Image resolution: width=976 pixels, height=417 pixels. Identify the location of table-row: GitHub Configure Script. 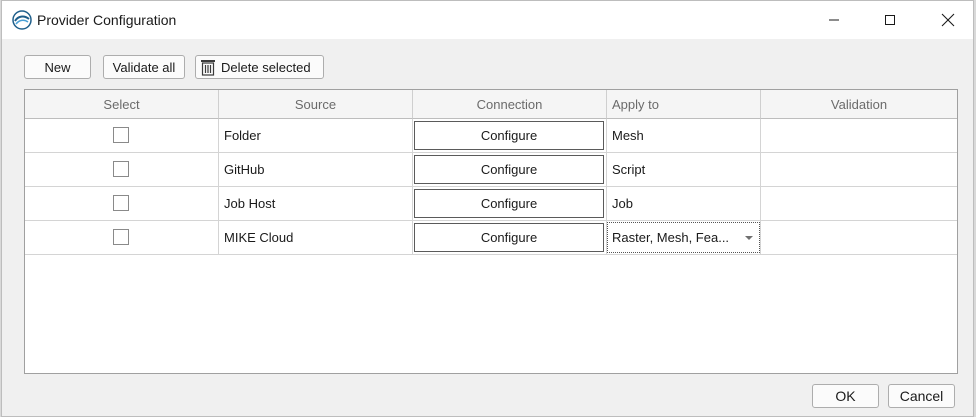
(491, 170).